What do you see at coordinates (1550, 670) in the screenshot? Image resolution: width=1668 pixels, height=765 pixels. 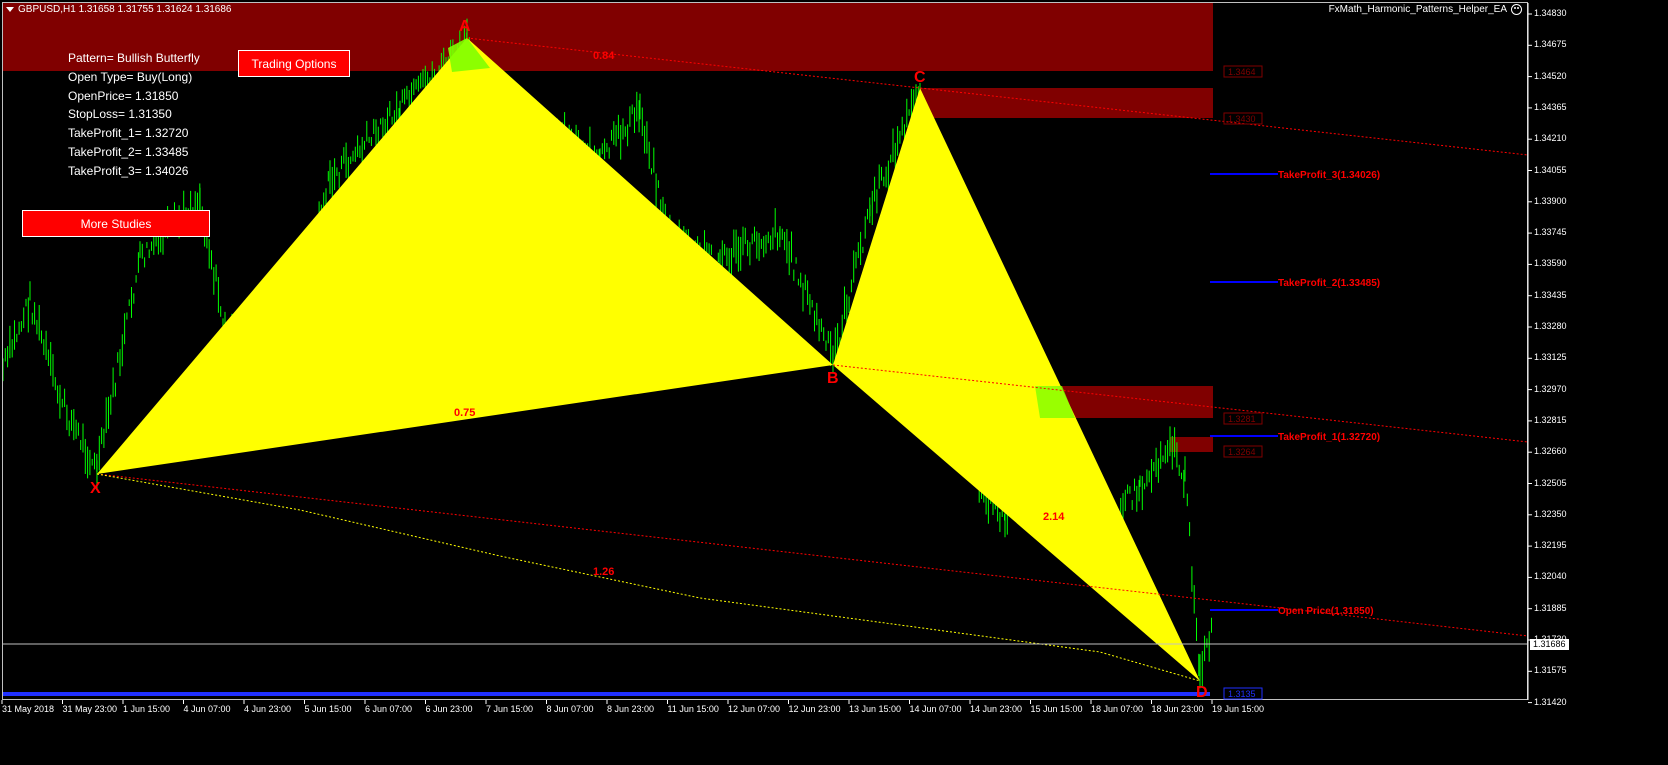 I see `price-tick-label: 1.31575` at bounding box center [1550, 670].